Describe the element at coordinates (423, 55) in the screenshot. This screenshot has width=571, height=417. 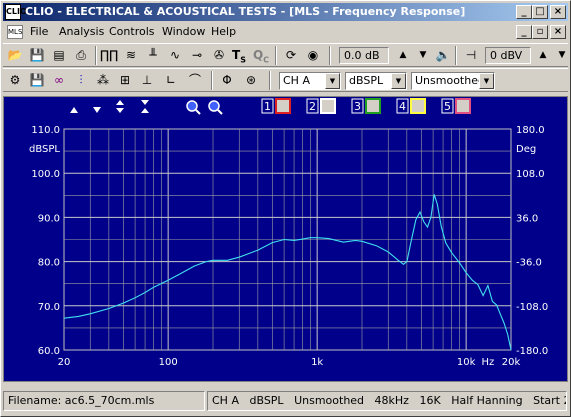
I see `level-down-button: ▼` at that location.